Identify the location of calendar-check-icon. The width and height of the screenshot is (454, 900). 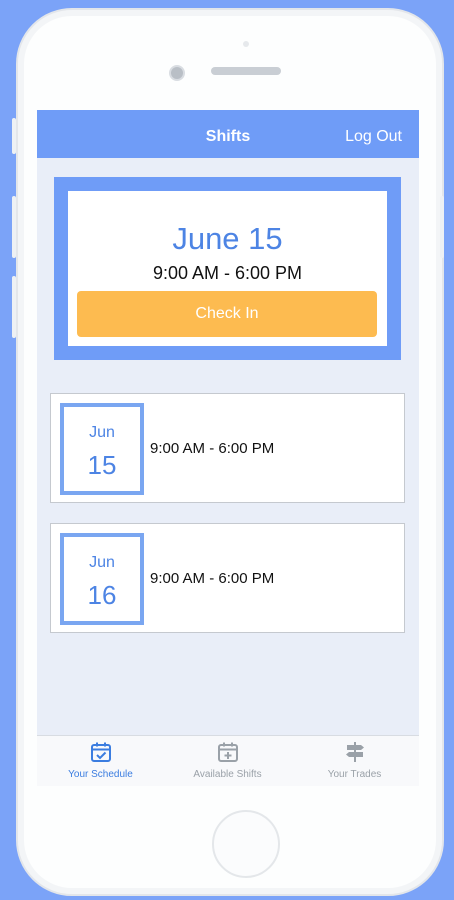
(100, 752).